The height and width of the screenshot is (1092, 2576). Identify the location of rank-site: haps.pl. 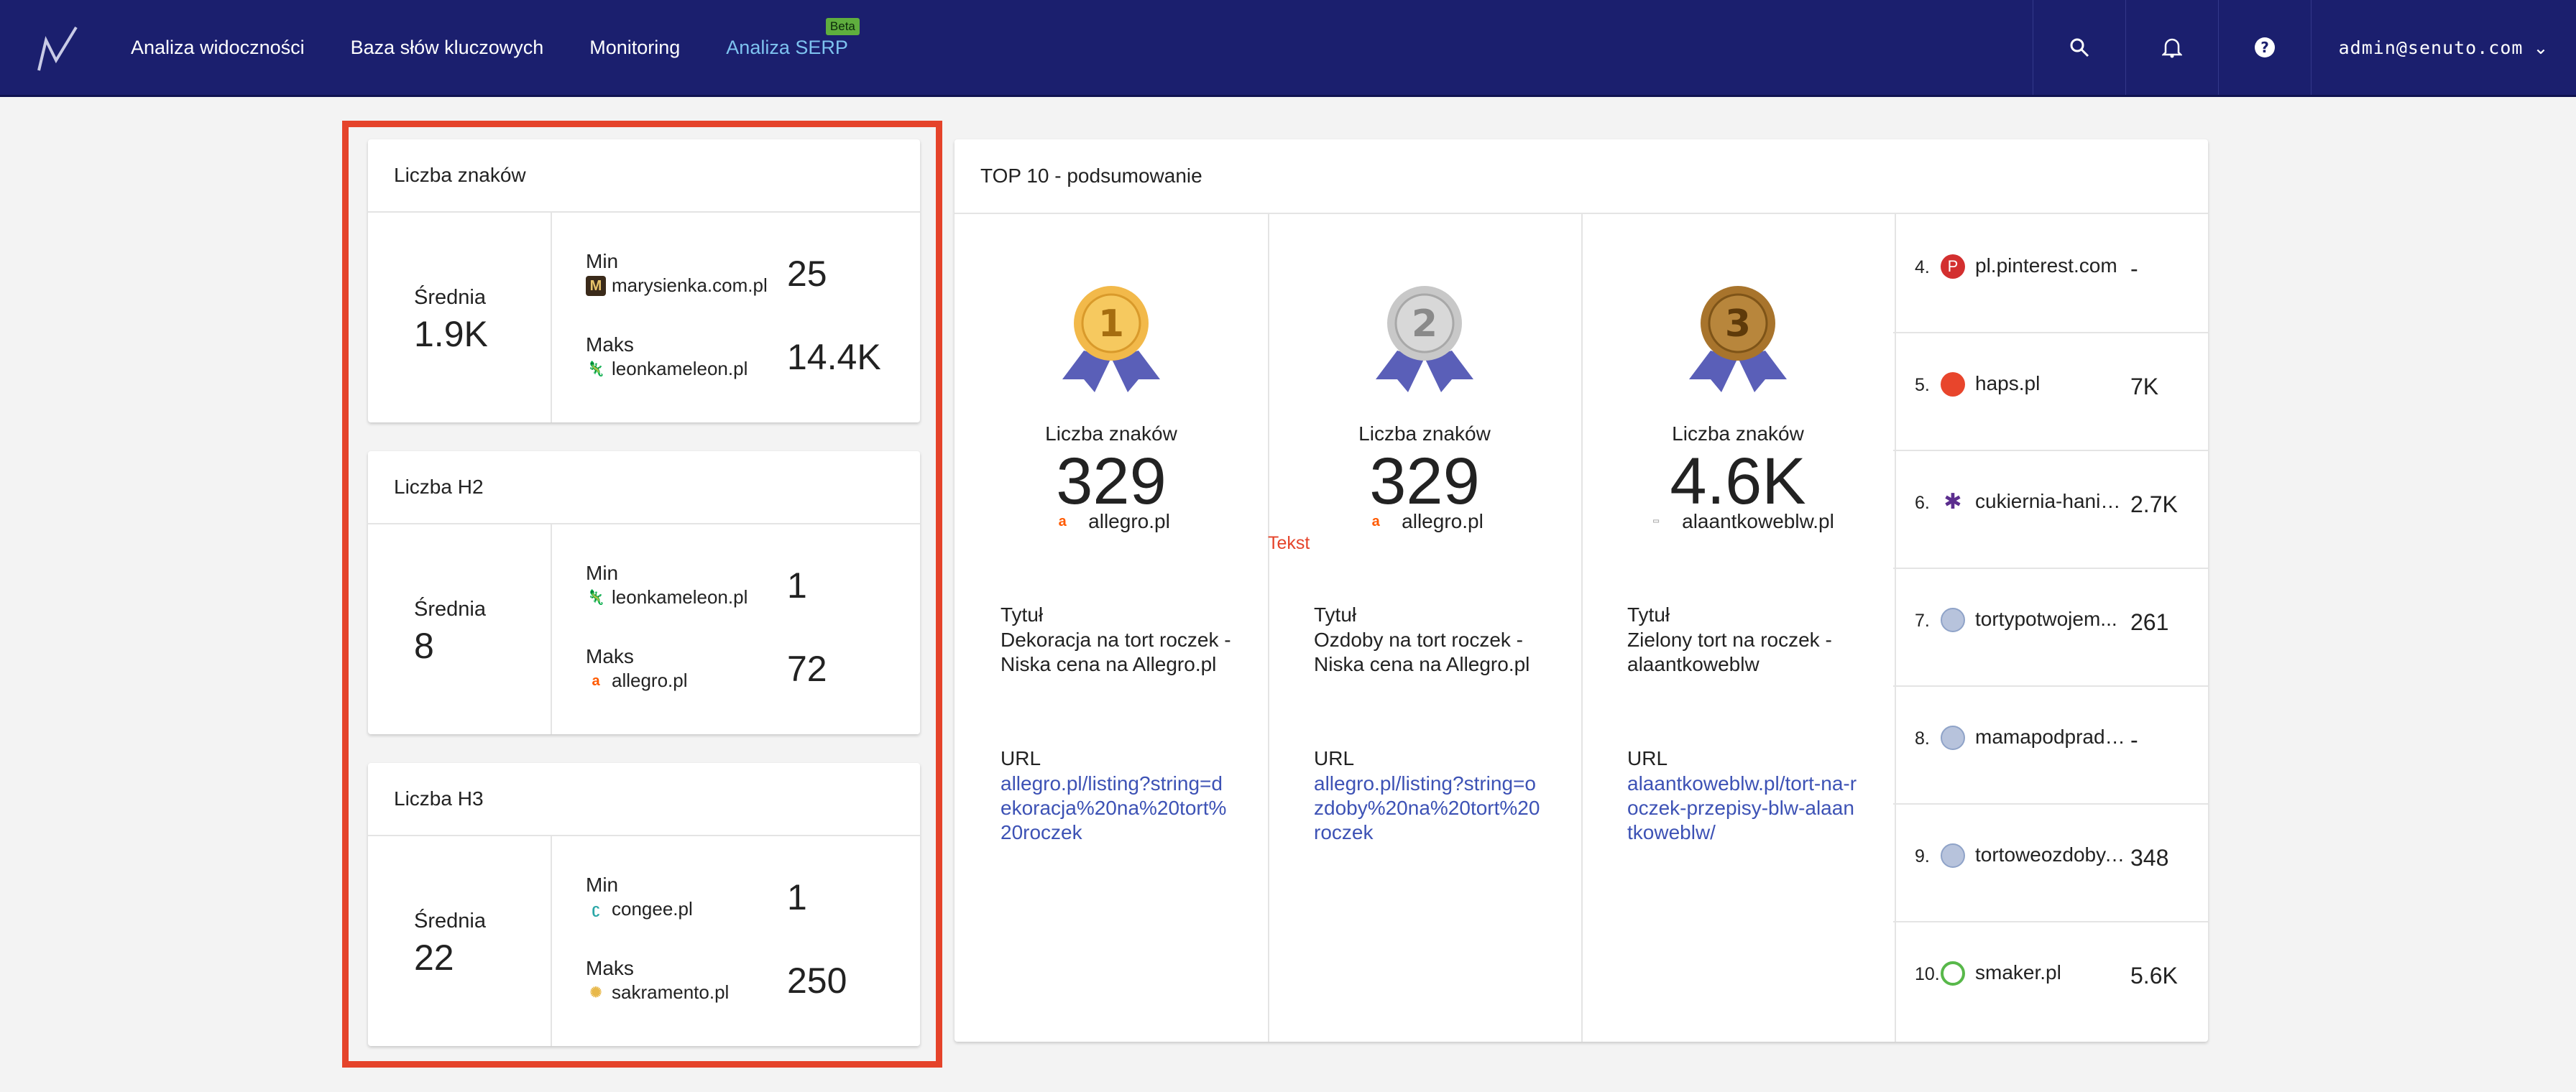
(2008, 383).